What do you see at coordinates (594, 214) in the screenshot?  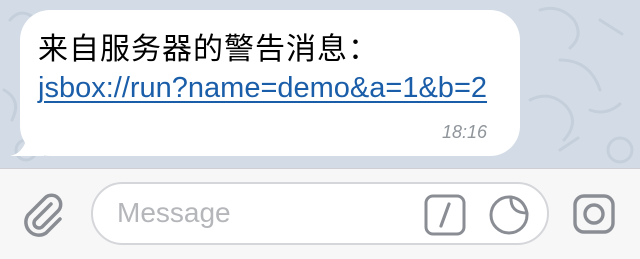 I see `camera-icon` at bounding box center [594, 214].